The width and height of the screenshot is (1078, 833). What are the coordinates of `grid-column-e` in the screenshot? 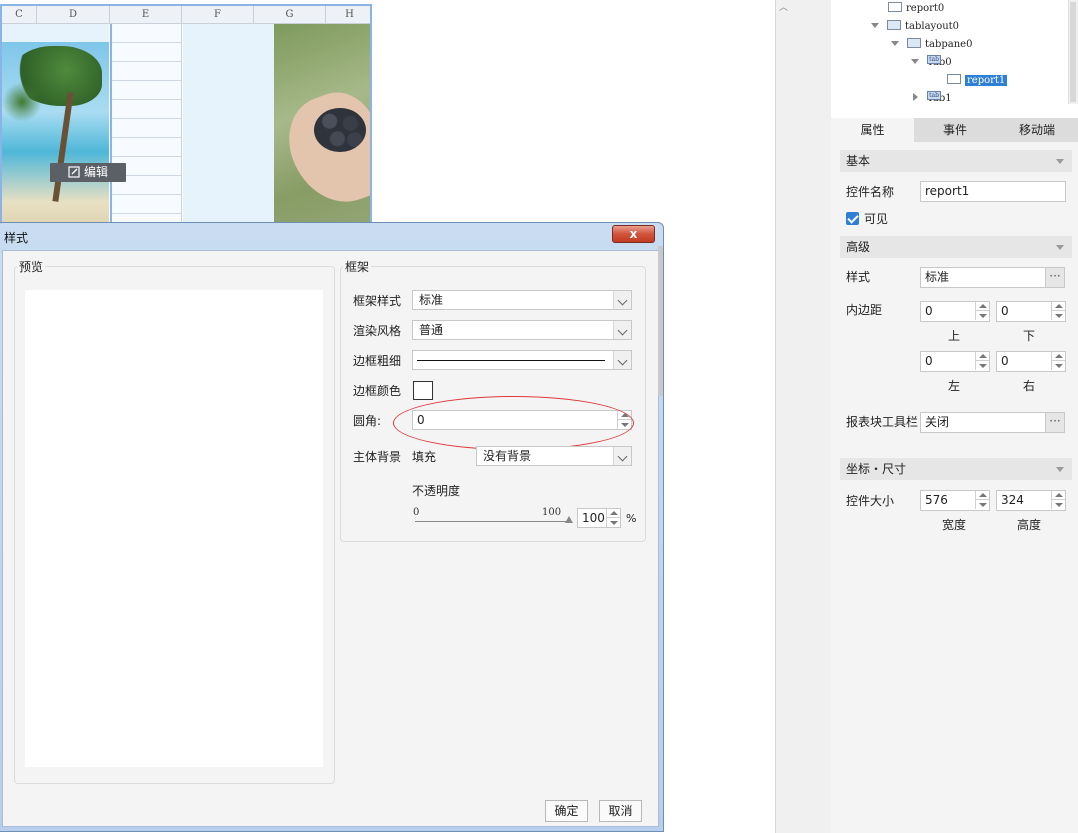 It's located at (146, 128).